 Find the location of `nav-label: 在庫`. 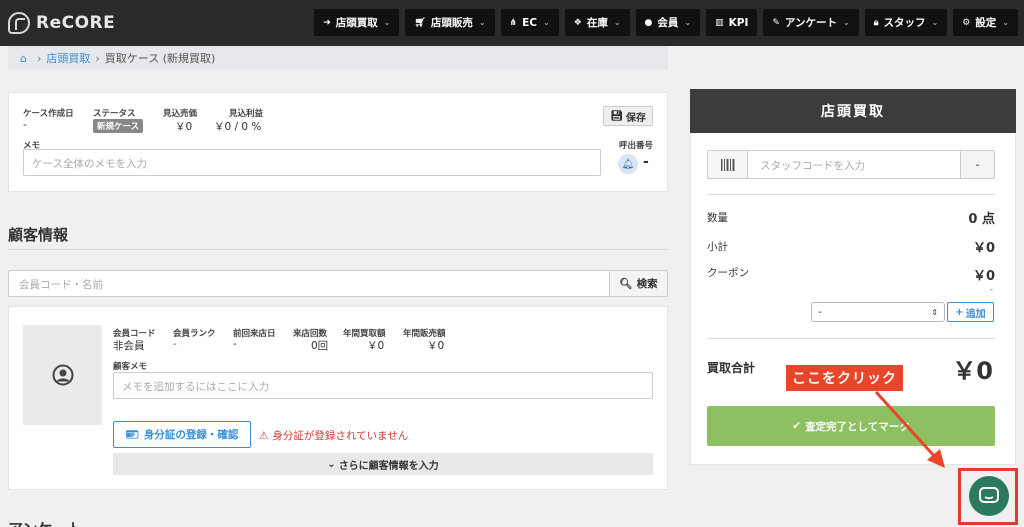

nav-label: 在庫 is located at coordinates (597, 23).